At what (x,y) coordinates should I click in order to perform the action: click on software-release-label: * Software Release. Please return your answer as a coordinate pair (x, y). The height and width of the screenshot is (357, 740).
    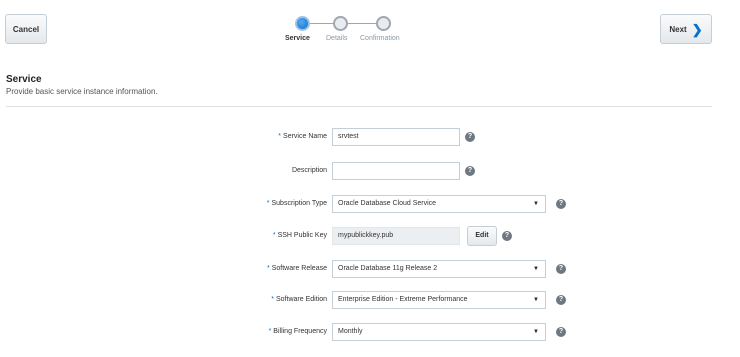
    Looking at the image, I should click on (297, 268).